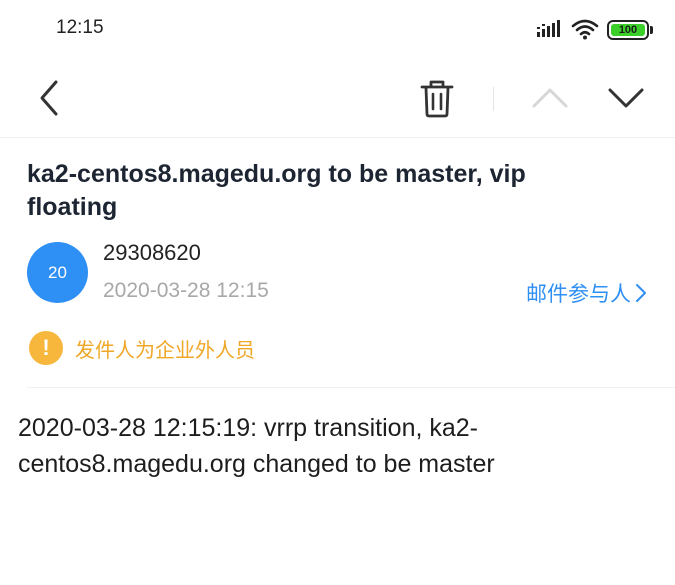 The height and width of the screenshot is (585, 675). I want to click on sent-time: 2020-03-28 12:15, so click(186, 290).